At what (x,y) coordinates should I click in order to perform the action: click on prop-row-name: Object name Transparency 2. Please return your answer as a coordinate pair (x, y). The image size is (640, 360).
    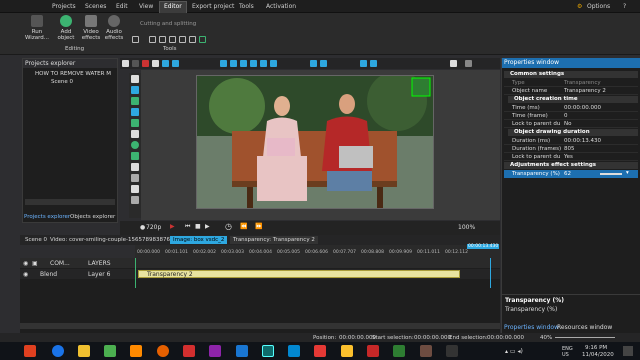
    Looking at the image, I should click on (571, 91).